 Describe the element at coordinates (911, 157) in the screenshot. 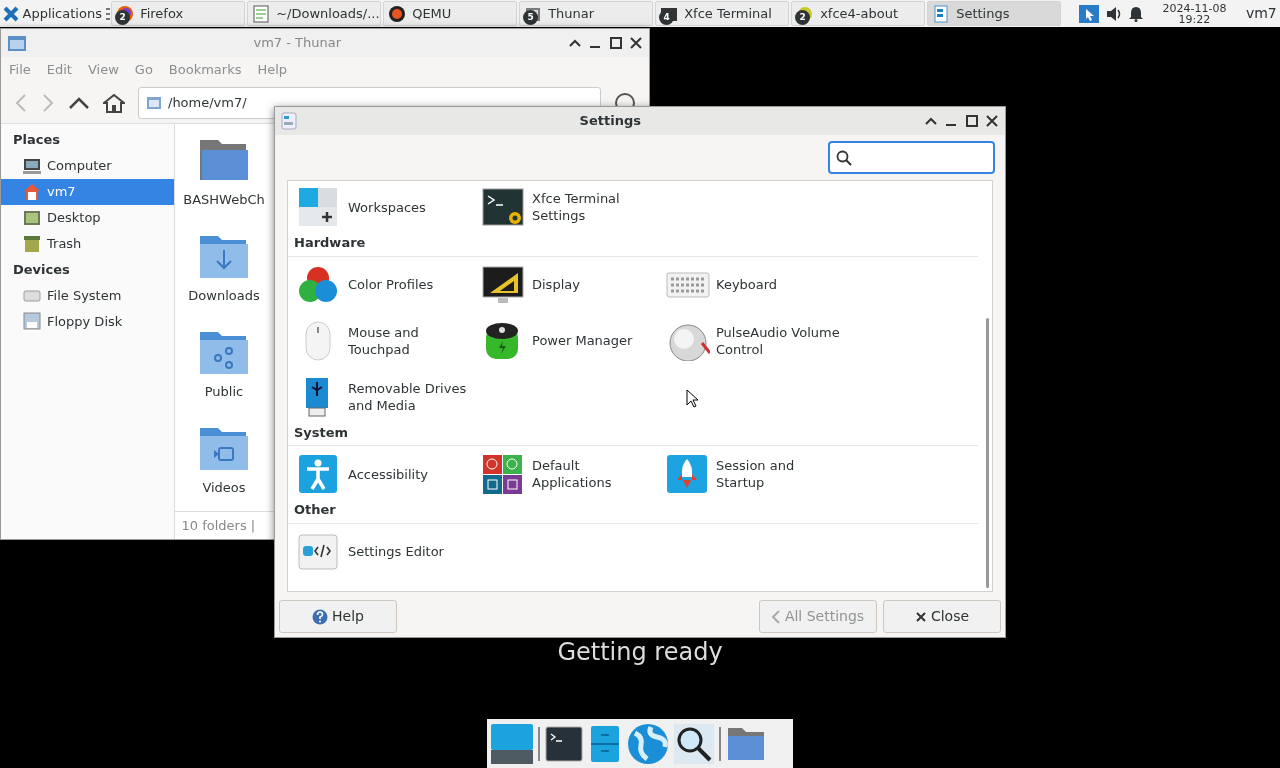

I see `search-field` at that location.